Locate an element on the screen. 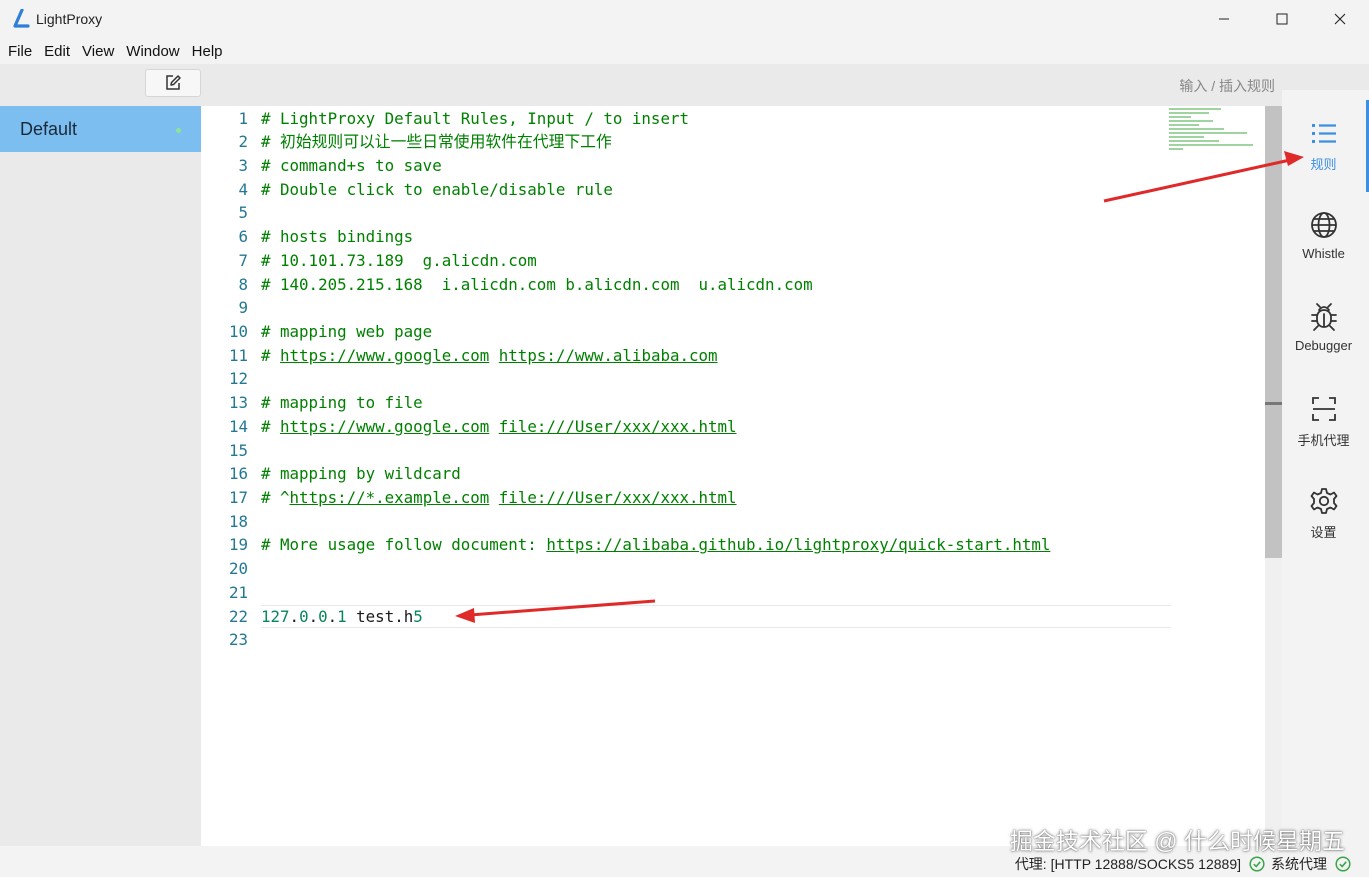  globe-icon is located at coordinates (1324, 225).